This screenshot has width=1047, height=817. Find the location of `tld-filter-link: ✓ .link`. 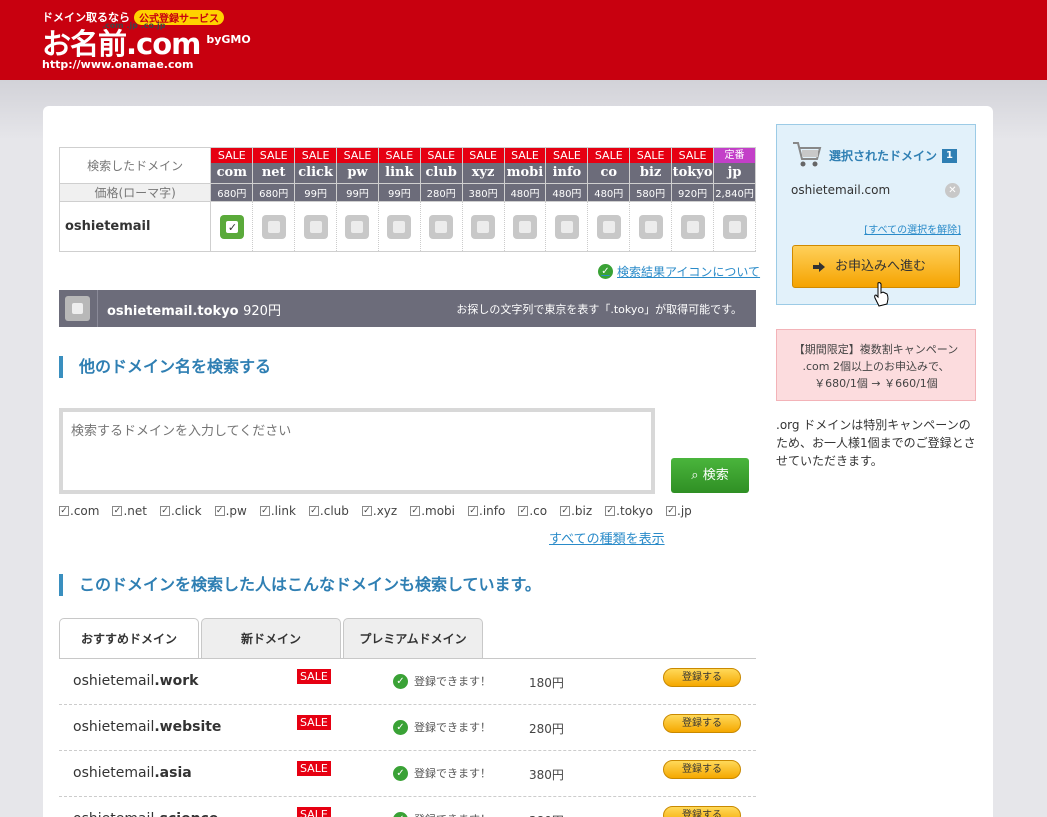

tld-filter-link: ✓ .link is located at coordinates (277, 511).